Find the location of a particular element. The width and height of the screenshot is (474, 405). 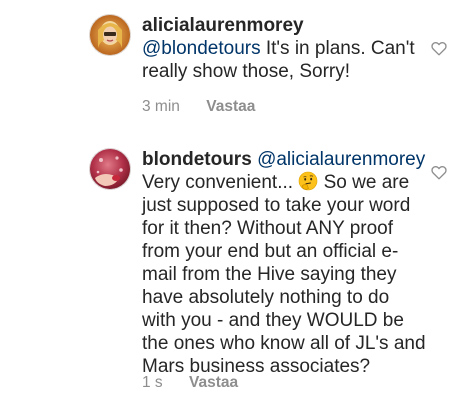

thinking-face-emoji is located at coordinates (308, 181).